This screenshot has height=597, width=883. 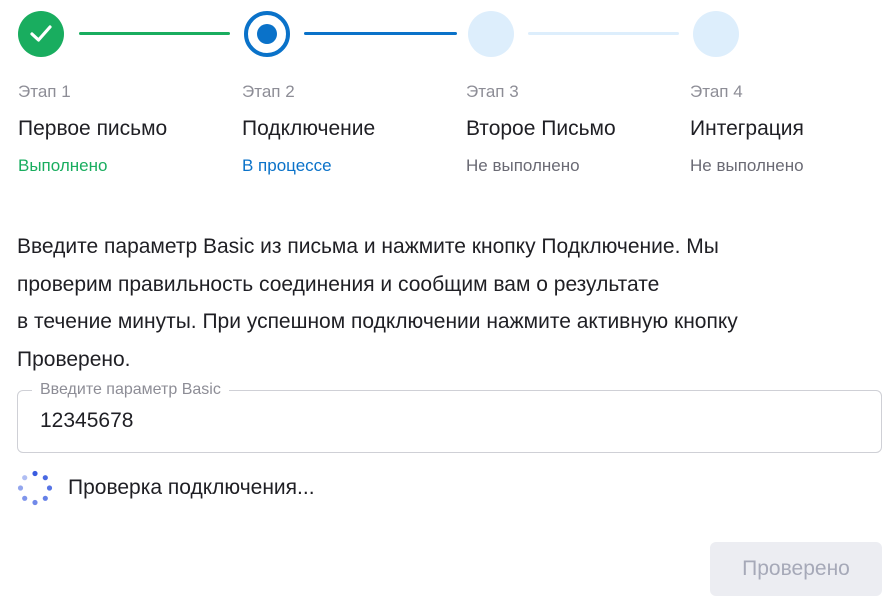 I want to click on basic-parameter-label: Введите параметр Basic, so click(x=130, y=390).